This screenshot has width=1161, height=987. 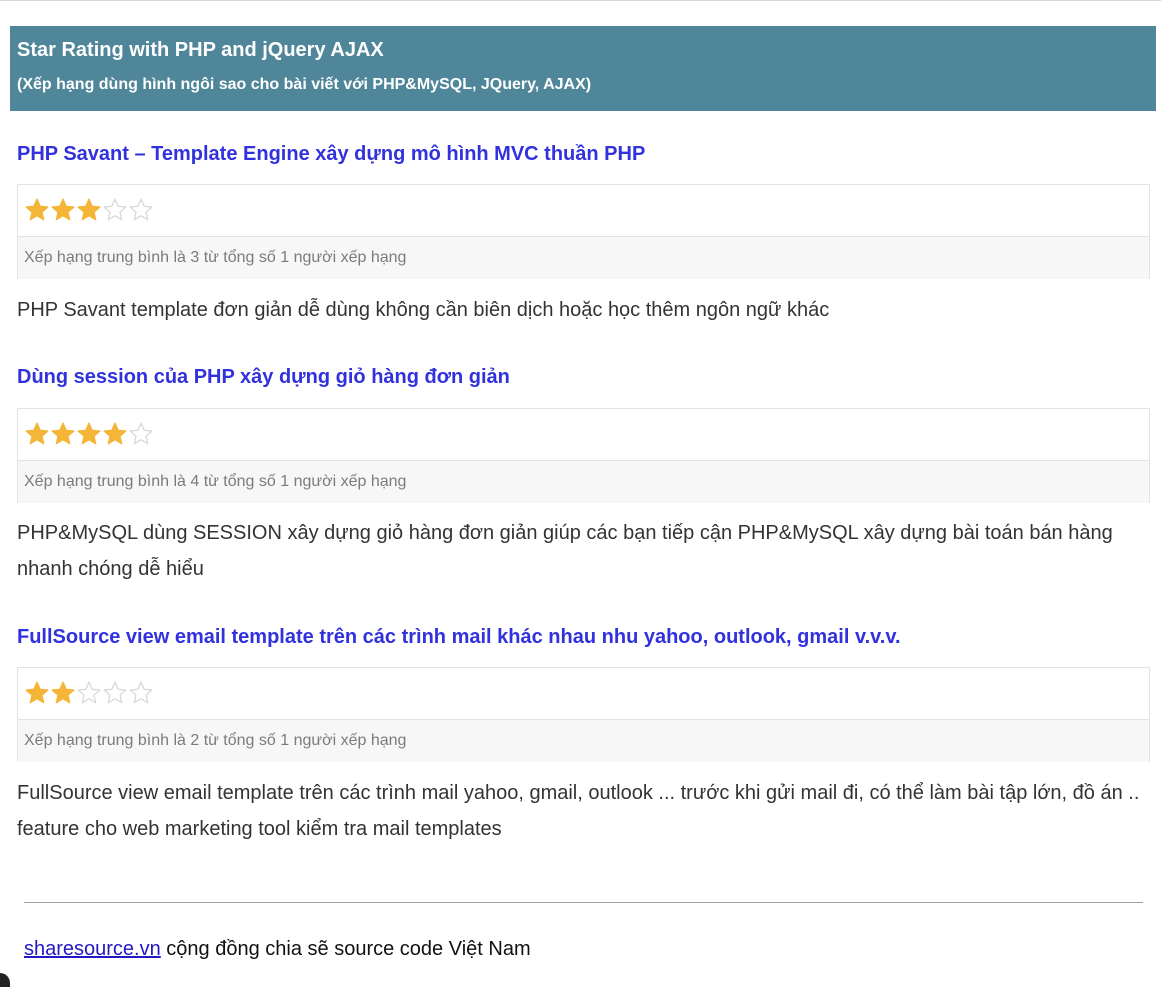 What do you see at coordinates (345, 949) in the screenshot?
I see `footer-text: cộng đồng chia sẽ source code Việt Nam` at bounding box center [345, 949].